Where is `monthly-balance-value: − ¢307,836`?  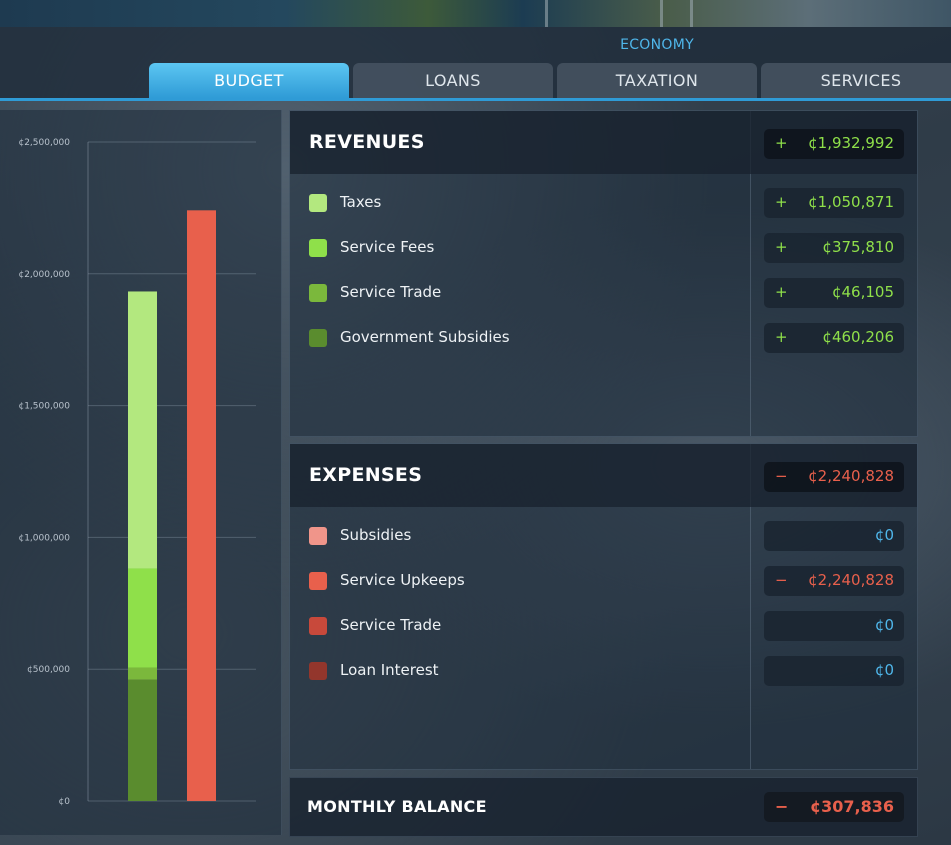 monthly-balance-value: − ¢307,836 is located at coordinates (834, 807).